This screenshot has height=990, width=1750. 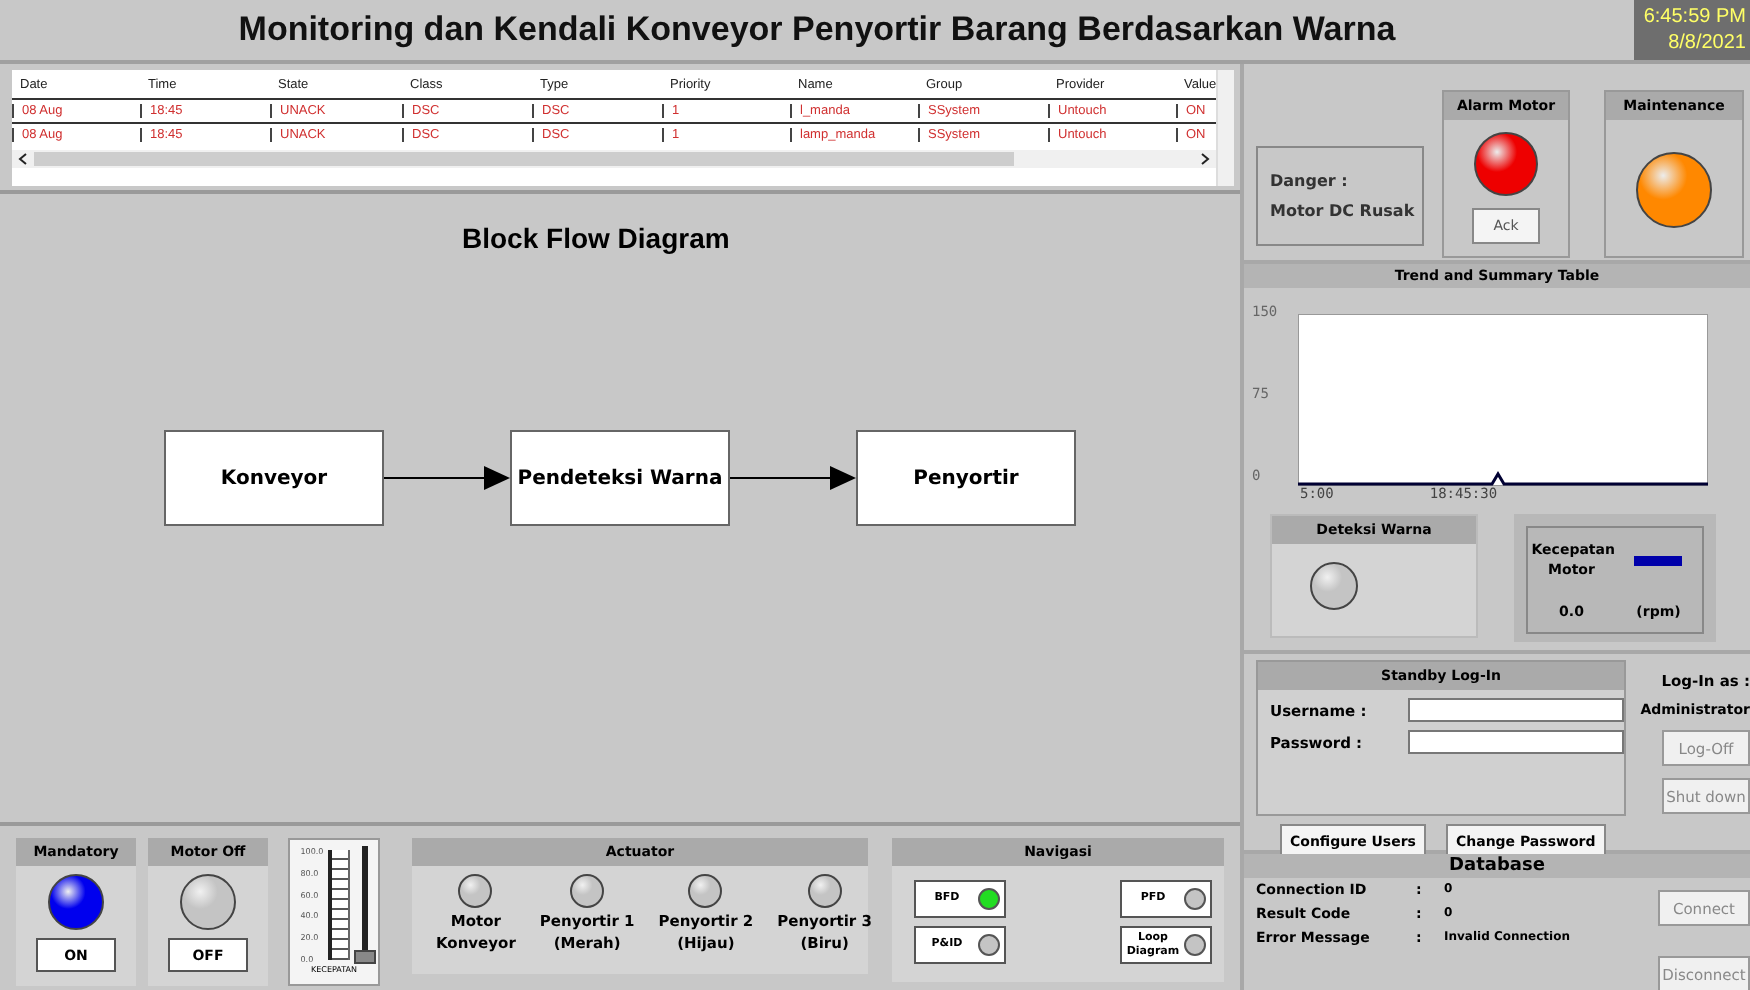 I want to click on speed-indicator-bar, so click(x=1658, y=560).